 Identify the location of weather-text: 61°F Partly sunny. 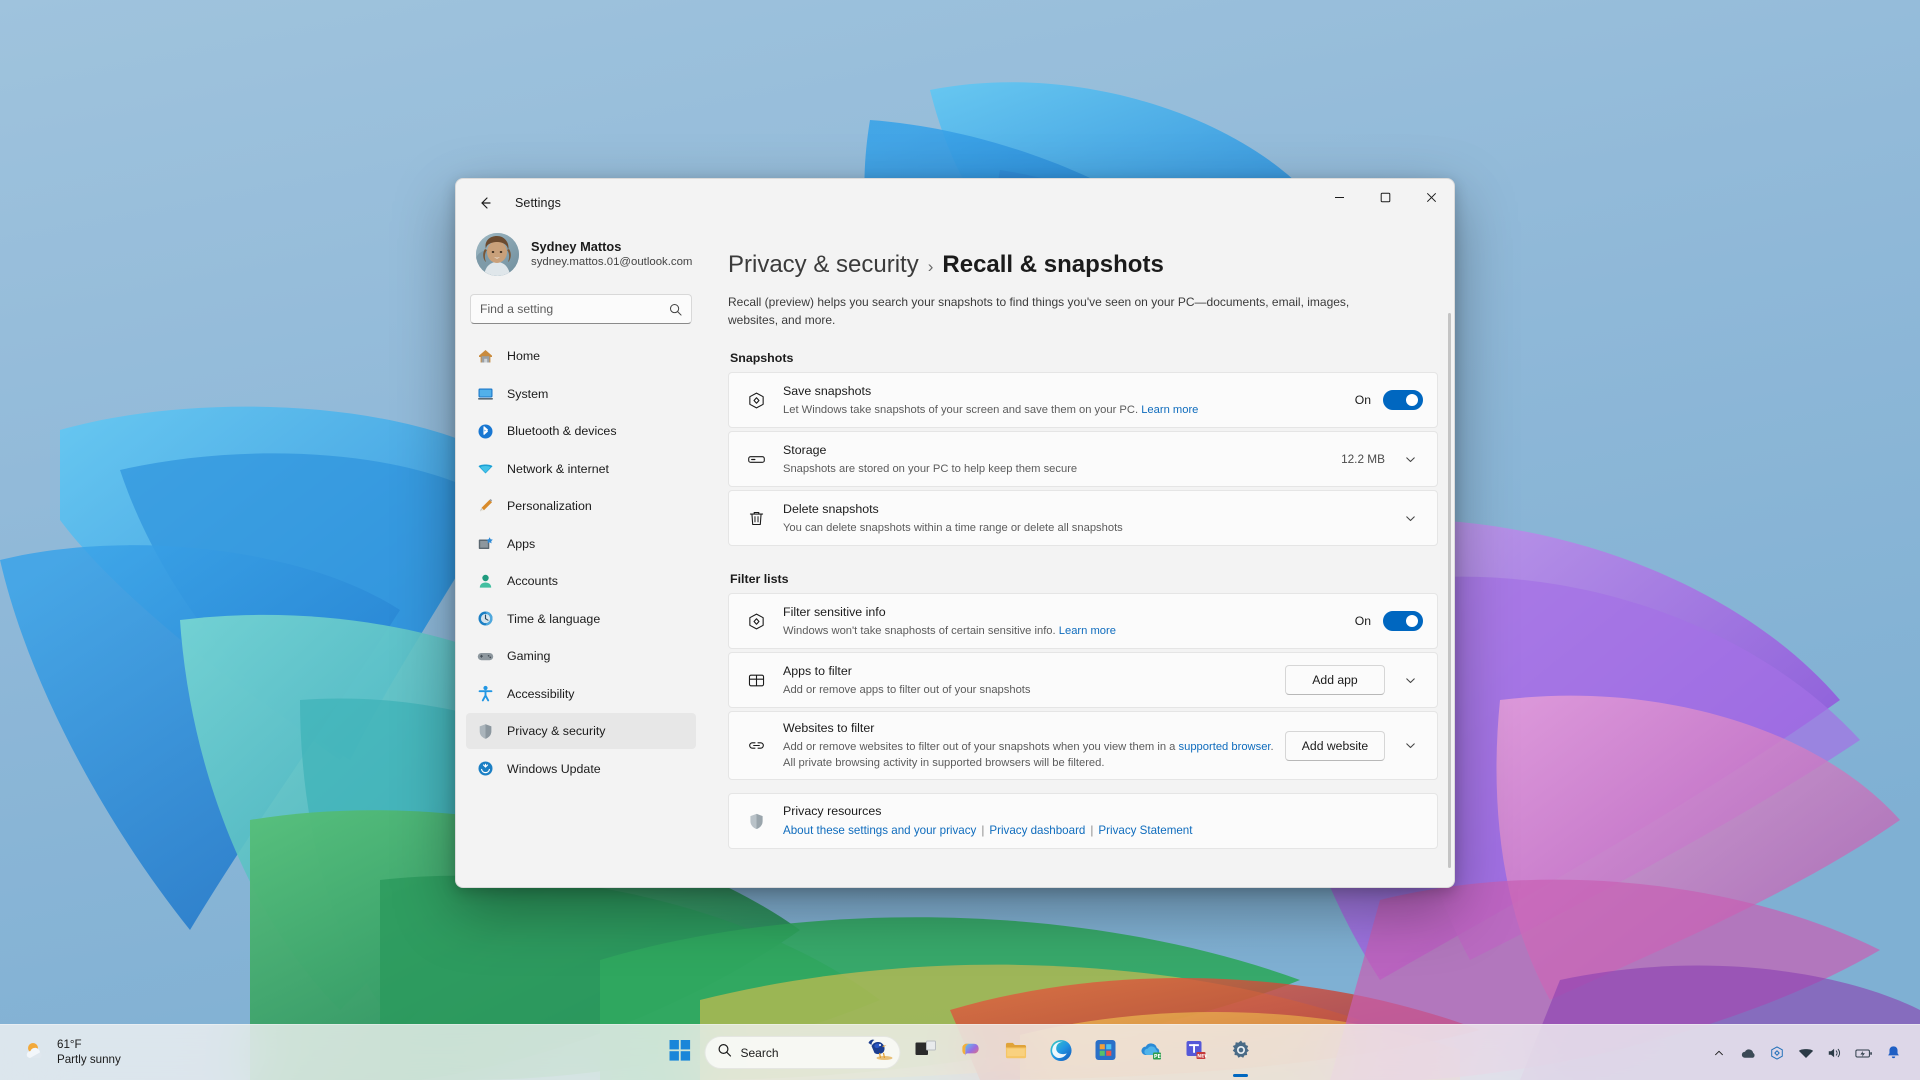
(89, 1053).